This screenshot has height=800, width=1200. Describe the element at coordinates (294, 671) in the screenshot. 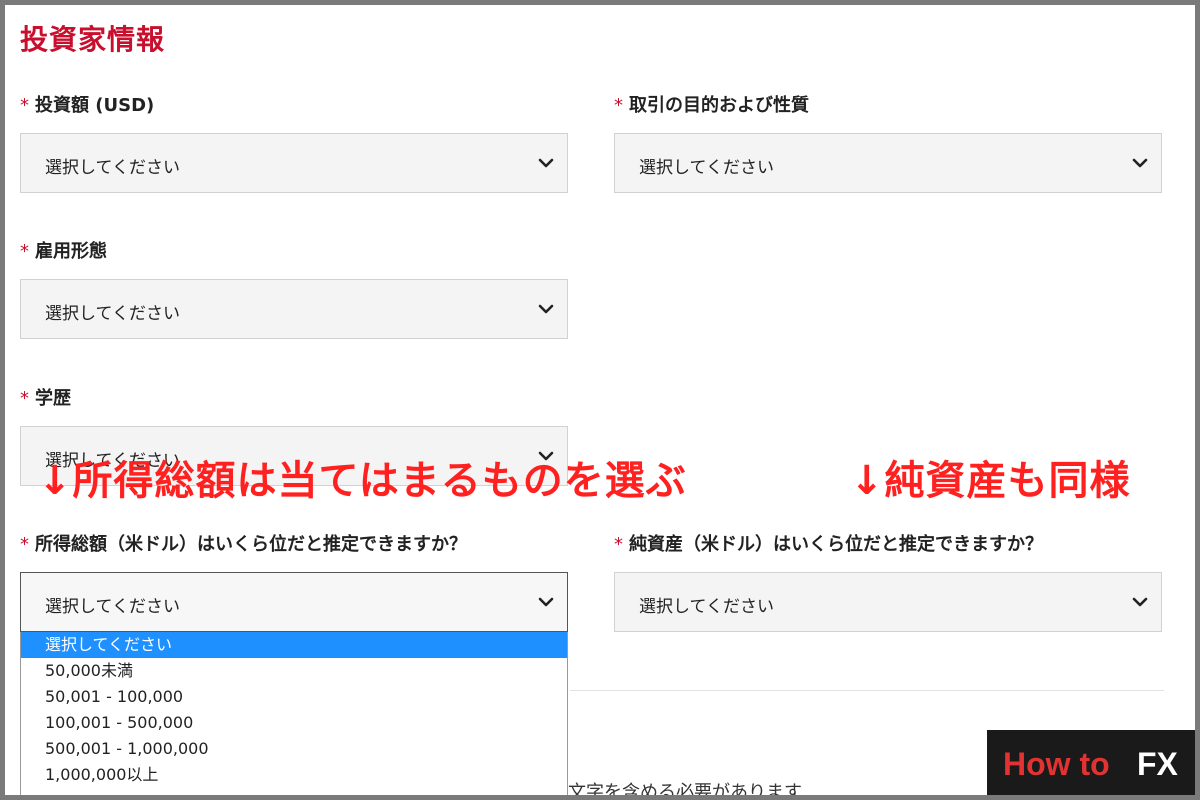

I see `dropdown-option: 50,000未満` at that location.